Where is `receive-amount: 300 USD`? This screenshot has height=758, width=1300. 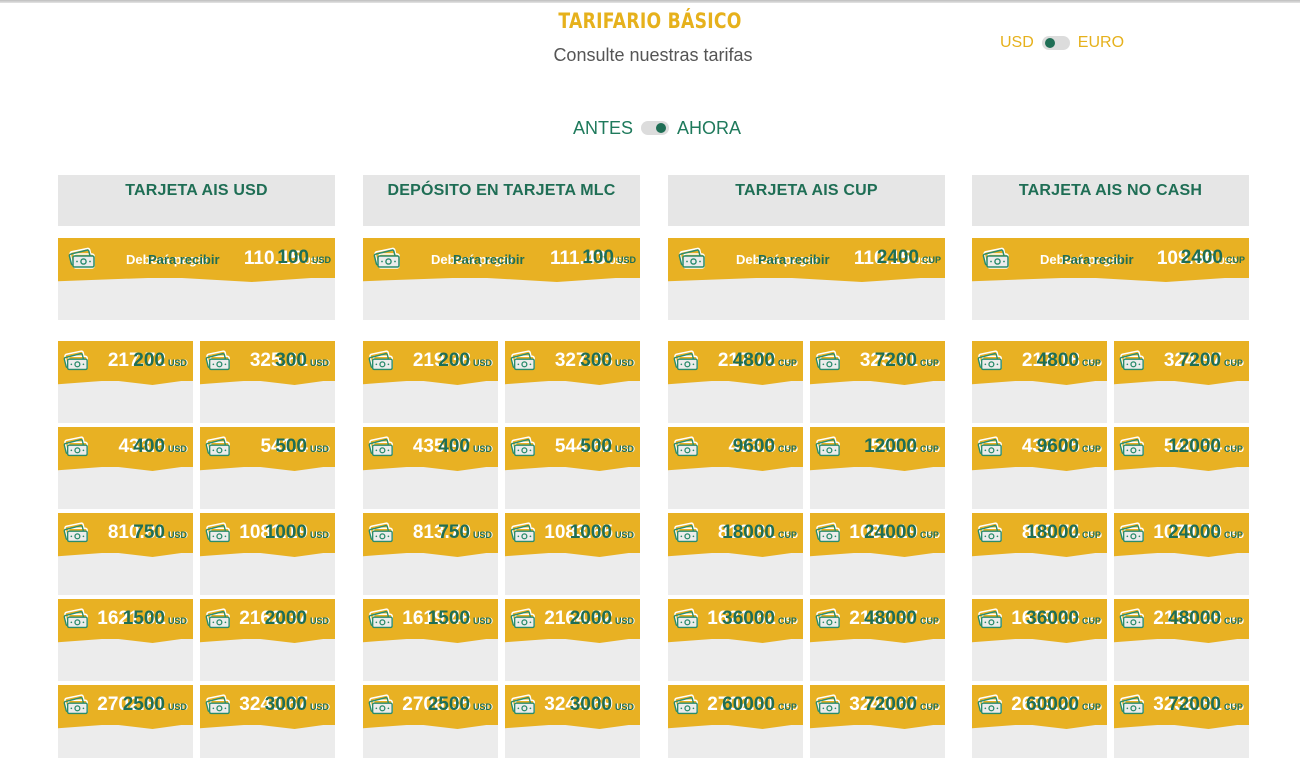
receive-amount: 300 USD is located at coordinates (302, 361).